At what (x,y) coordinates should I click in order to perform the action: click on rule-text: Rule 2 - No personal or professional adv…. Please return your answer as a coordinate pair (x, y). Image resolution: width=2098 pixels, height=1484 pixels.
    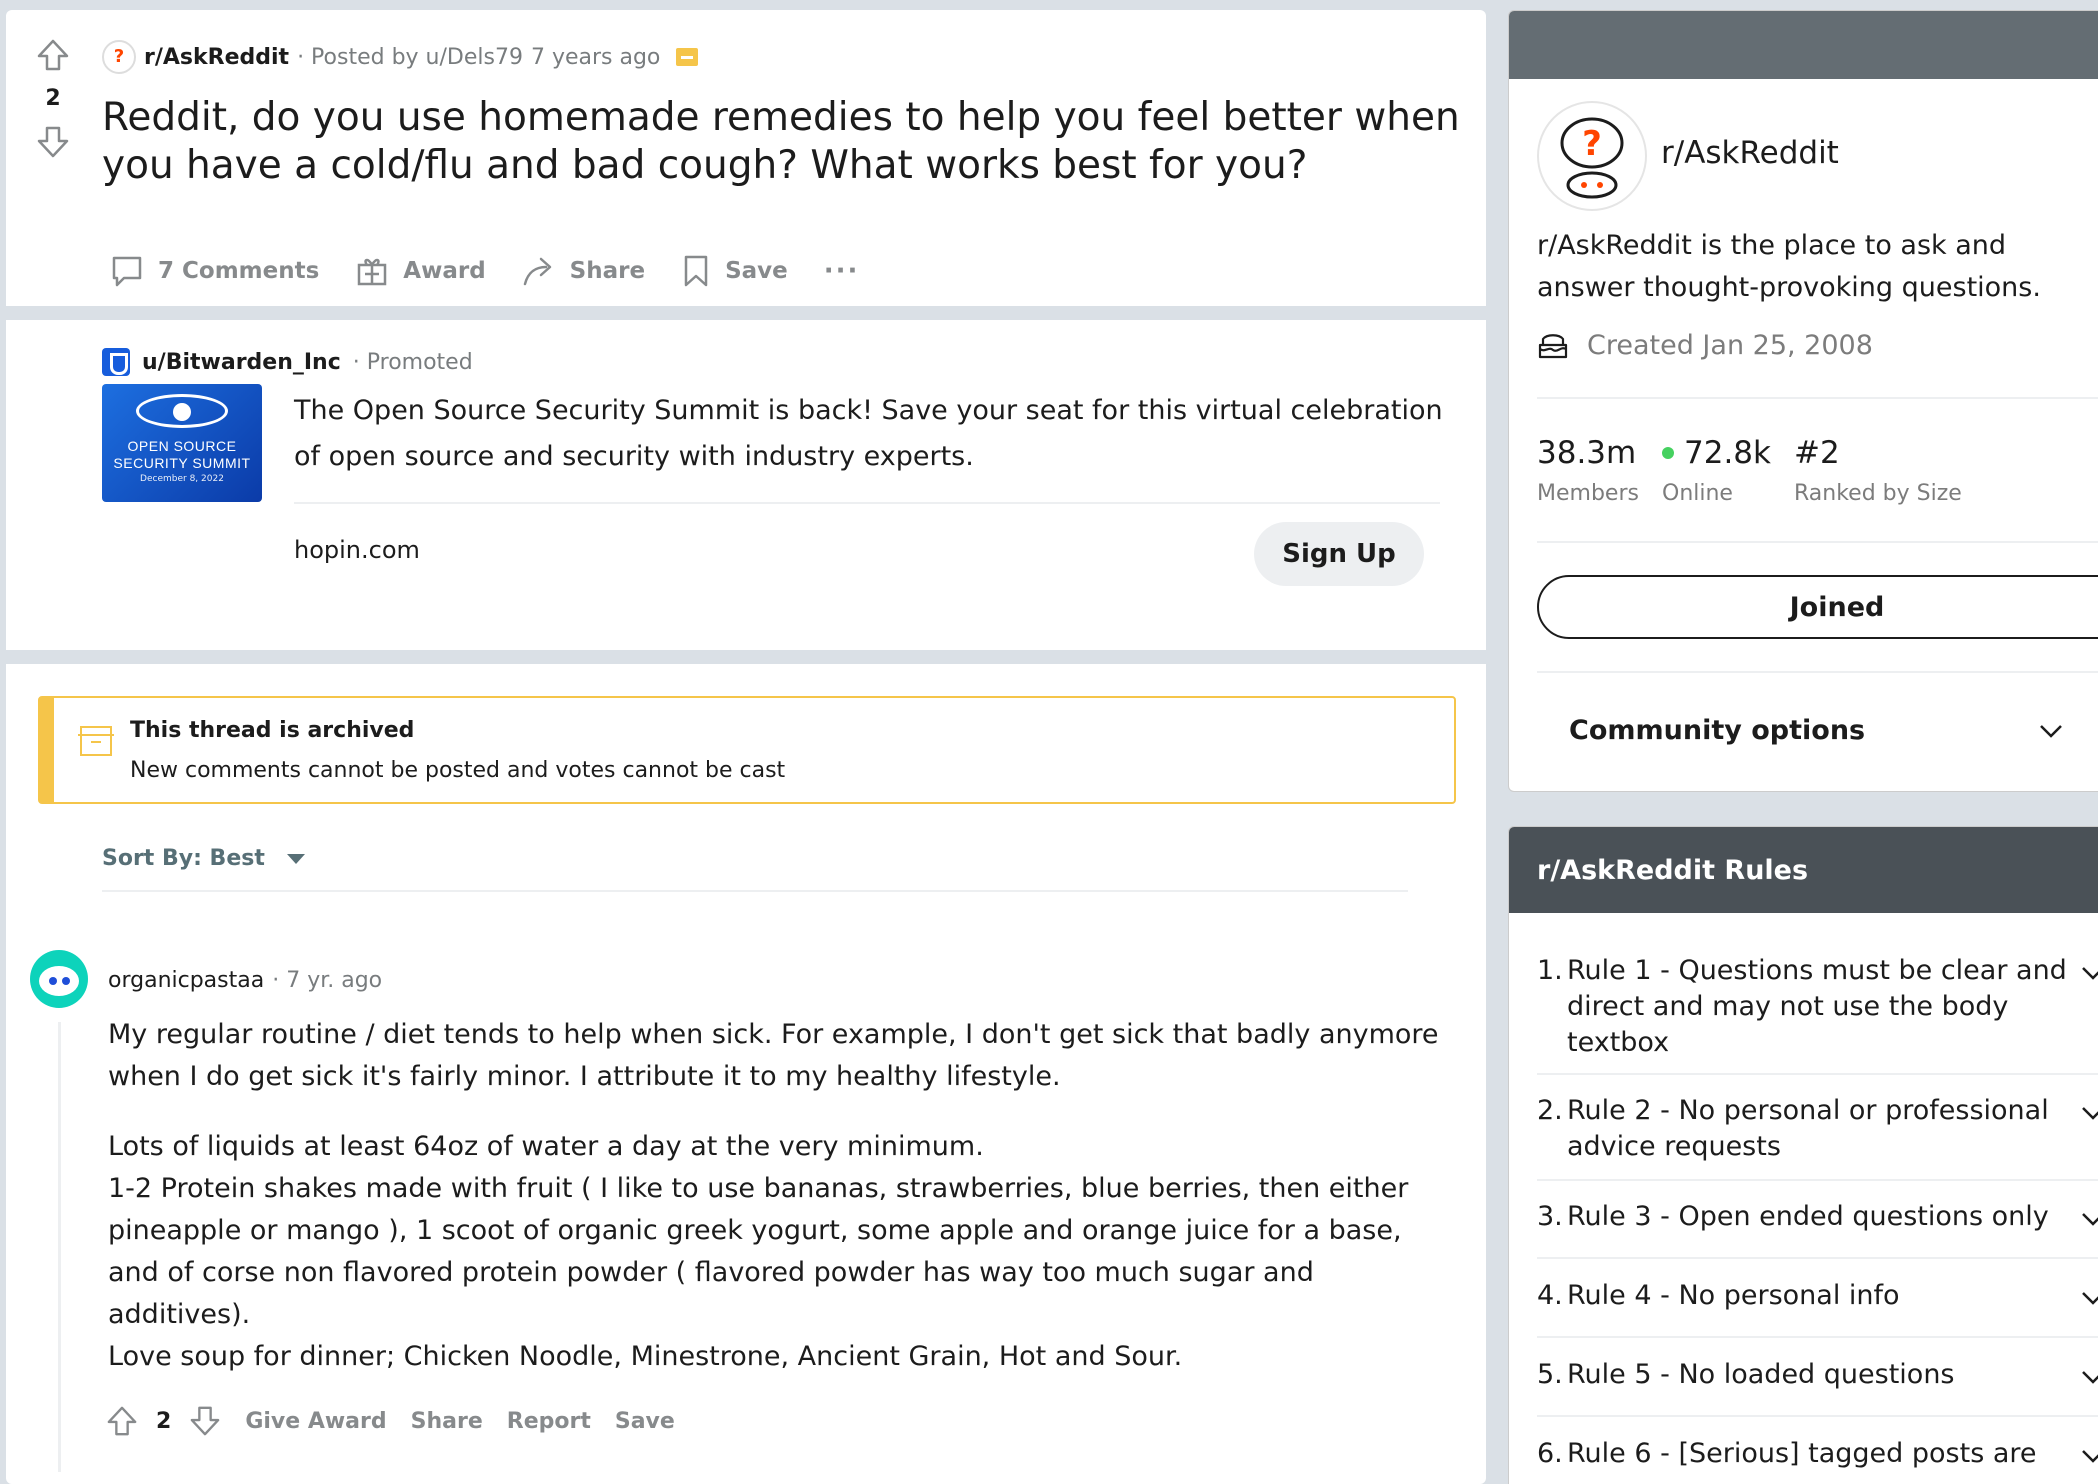
    Looking at the image, I should click on (1808, 1128).